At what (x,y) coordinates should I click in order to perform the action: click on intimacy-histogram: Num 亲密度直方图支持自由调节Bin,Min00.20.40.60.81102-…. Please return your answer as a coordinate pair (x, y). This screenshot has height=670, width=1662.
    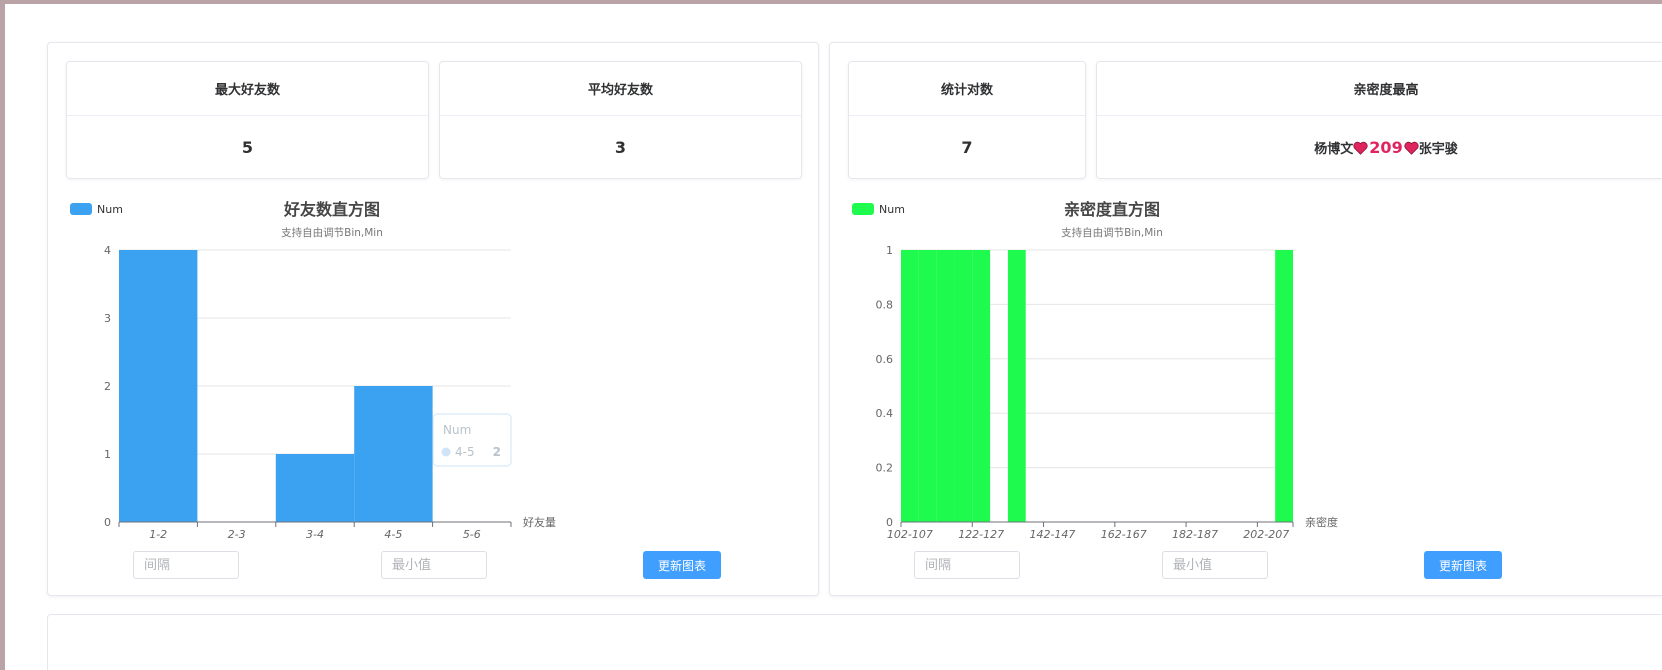
    Looking at the image, I should click on (1095, 370).